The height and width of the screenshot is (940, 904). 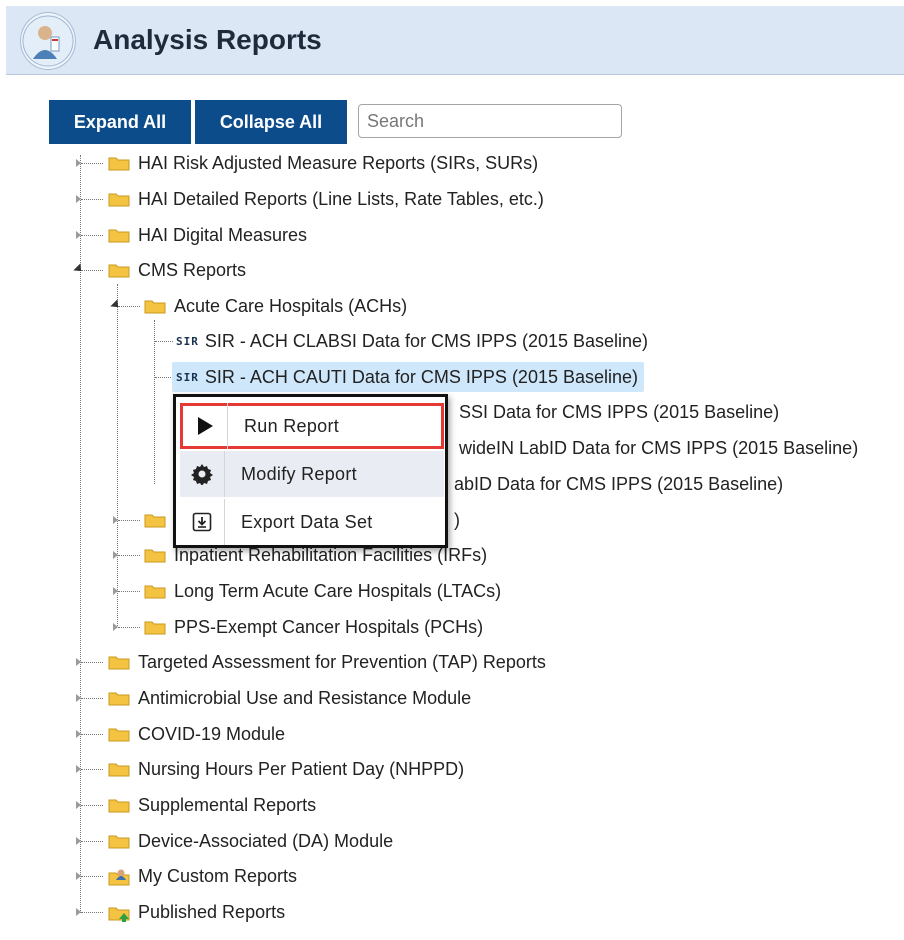 I want to click on nurse-logo-icon, so click(x=48, y=41).